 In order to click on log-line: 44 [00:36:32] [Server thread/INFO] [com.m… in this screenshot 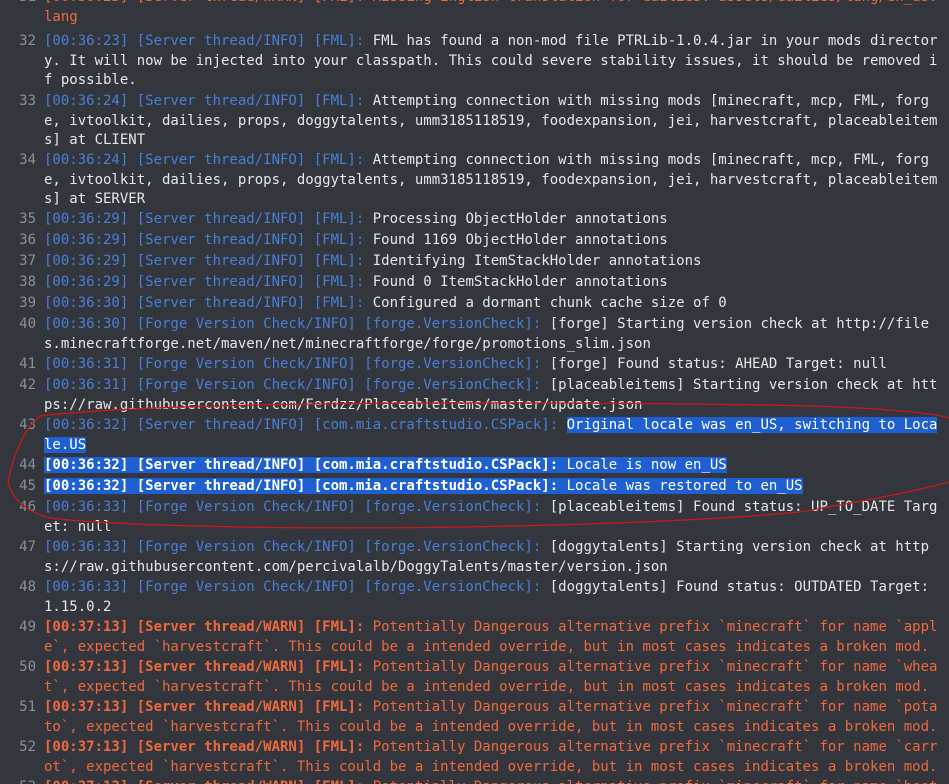, I will do `click(474, 466)`.